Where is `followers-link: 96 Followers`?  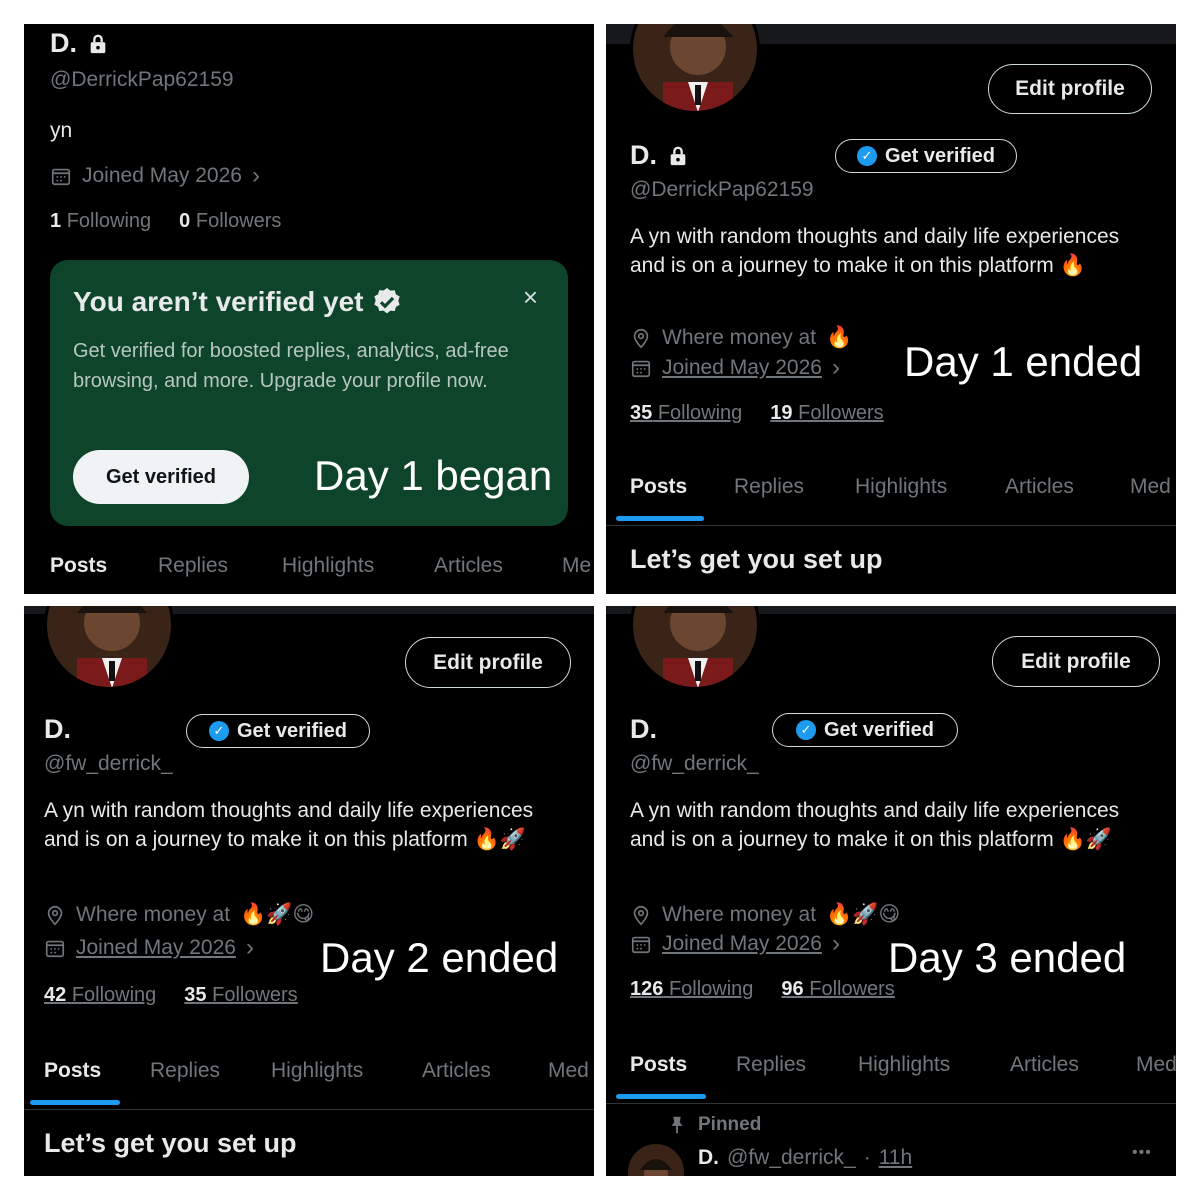 followers-link: 96 Followers is located at coordinates (837, 989).